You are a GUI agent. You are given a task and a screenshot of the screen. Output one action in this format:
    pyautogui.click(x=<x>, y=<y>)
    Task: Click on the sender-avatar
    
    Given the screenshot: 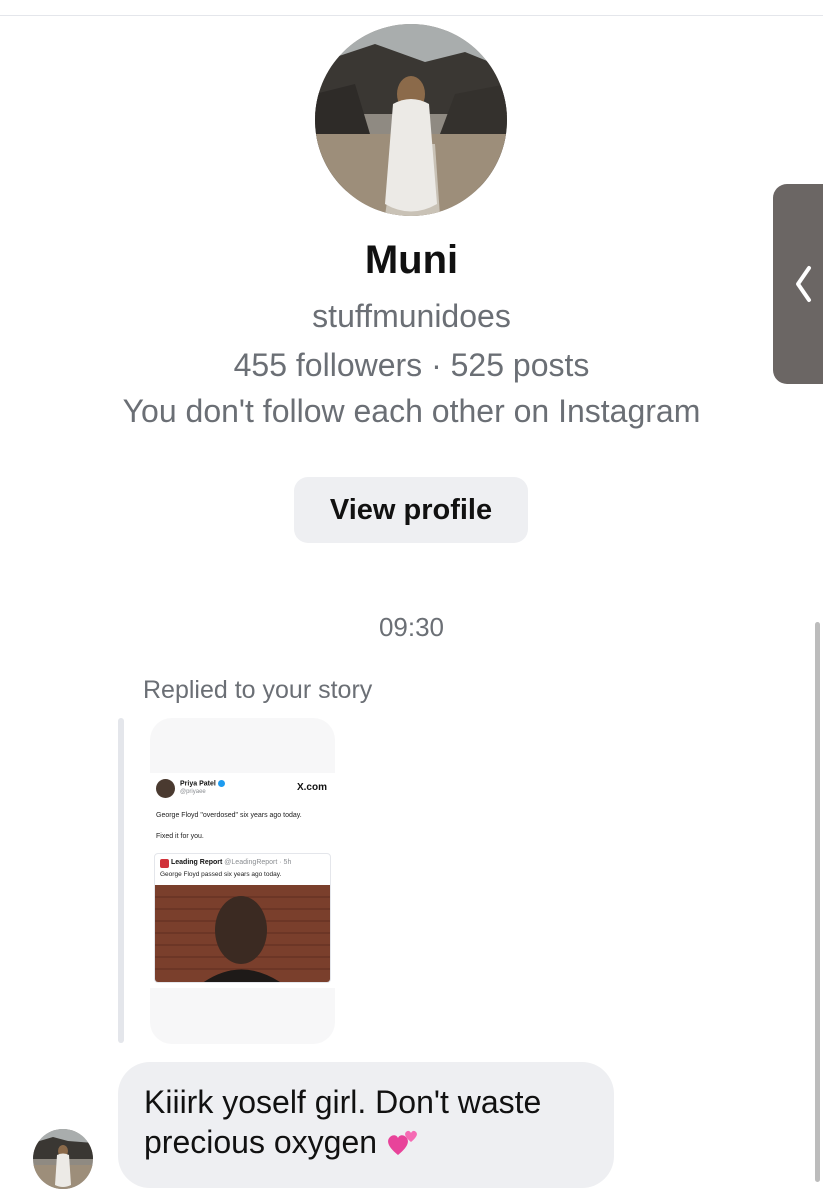 What is the action you would take?
    pyautogui.click(x=63, y=1159)
    